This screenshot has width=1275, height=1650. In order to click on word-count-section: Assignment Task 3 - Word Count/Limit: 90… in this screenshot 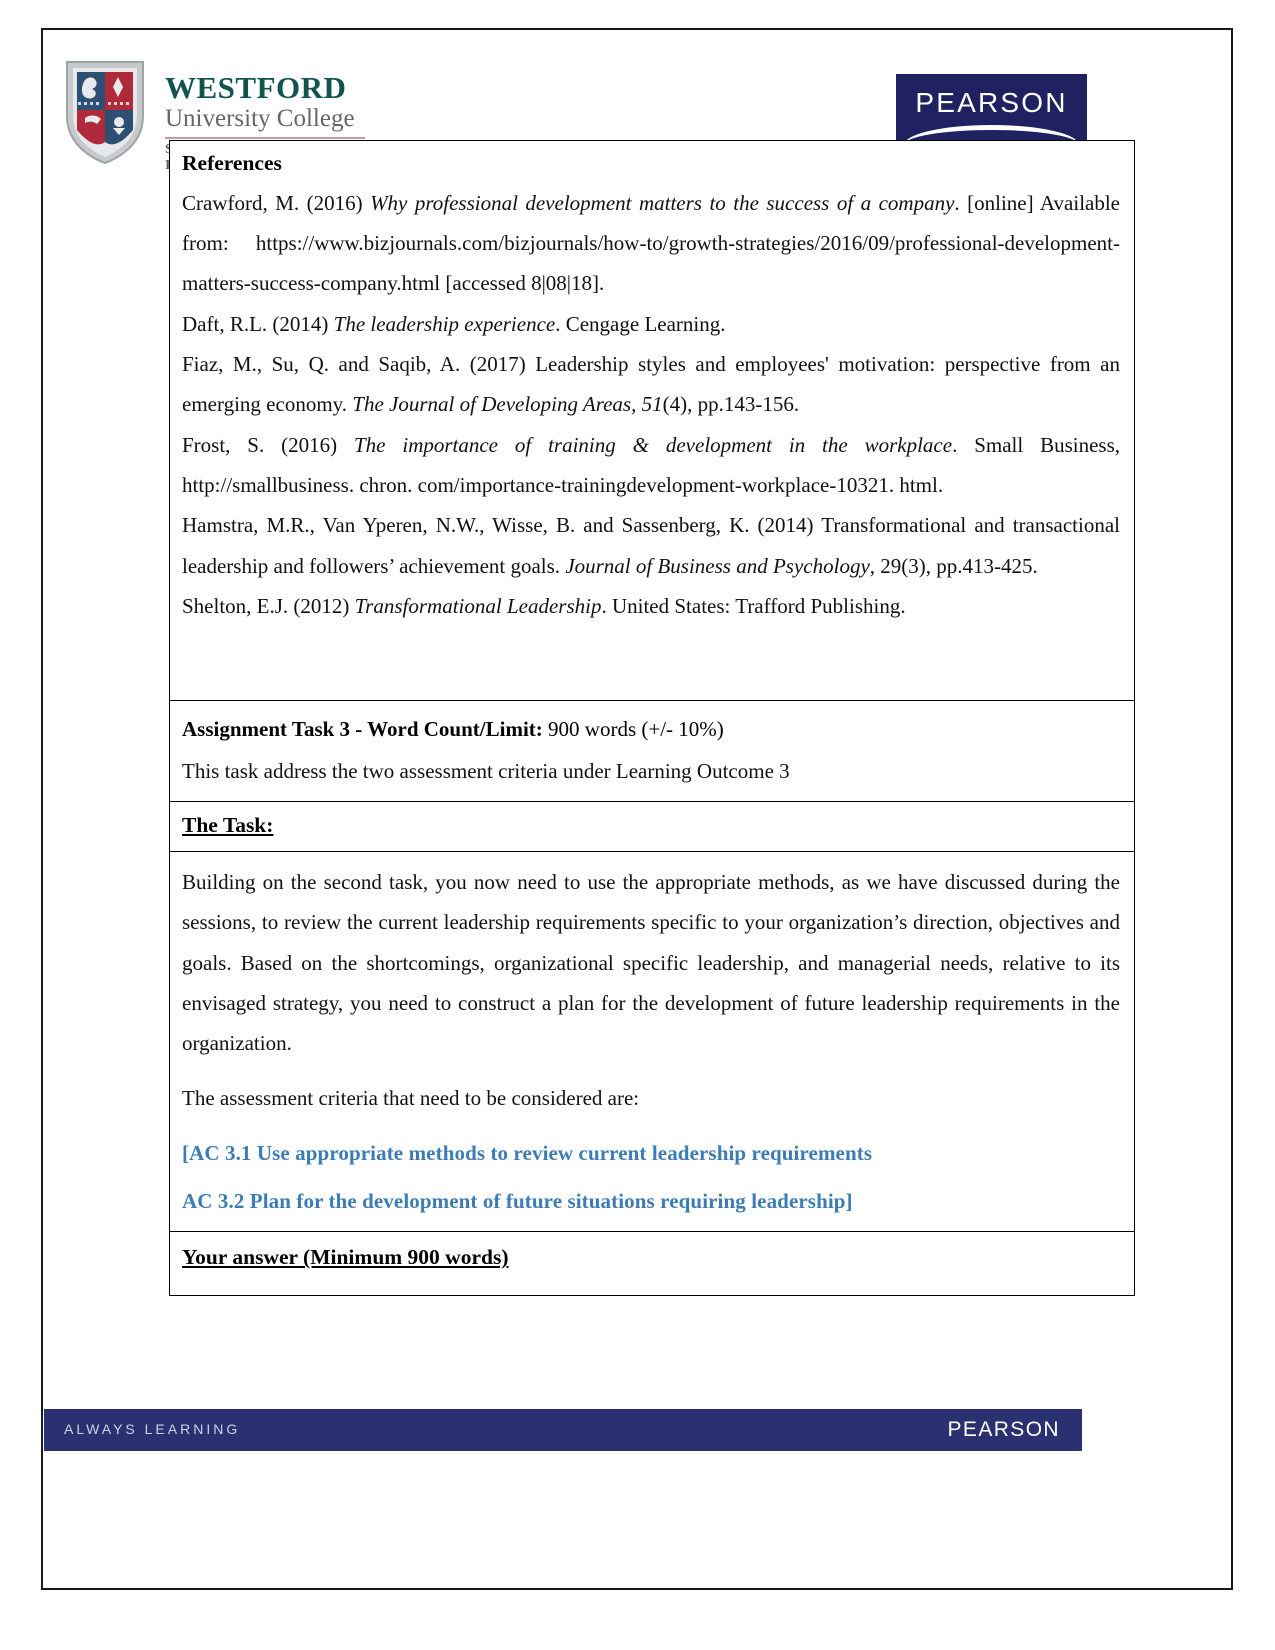, I will do `click(652, 752)`.